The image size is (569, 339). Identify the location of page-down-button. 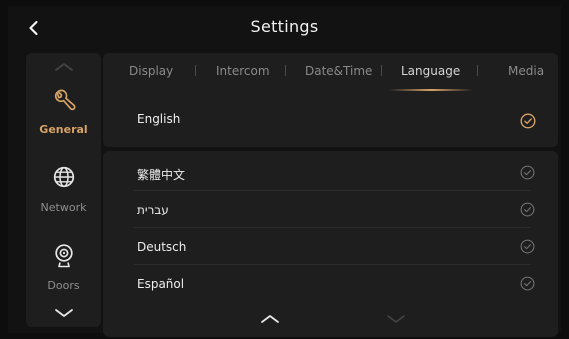
(396, 319).